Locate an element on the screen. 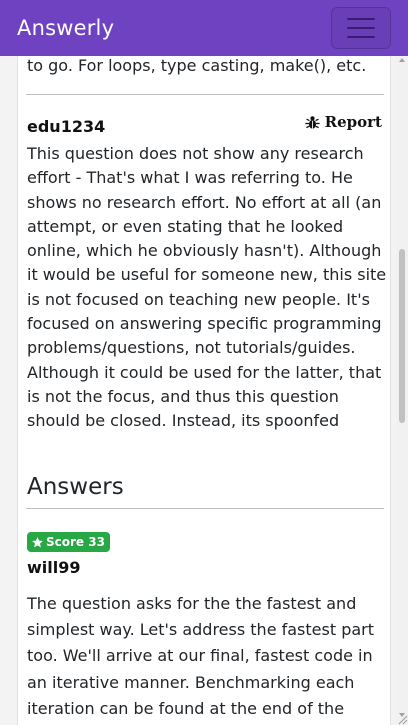 This screenshot has width=408, height=725. scroll-up-arrow-icon is located at coordinates (402, 60).